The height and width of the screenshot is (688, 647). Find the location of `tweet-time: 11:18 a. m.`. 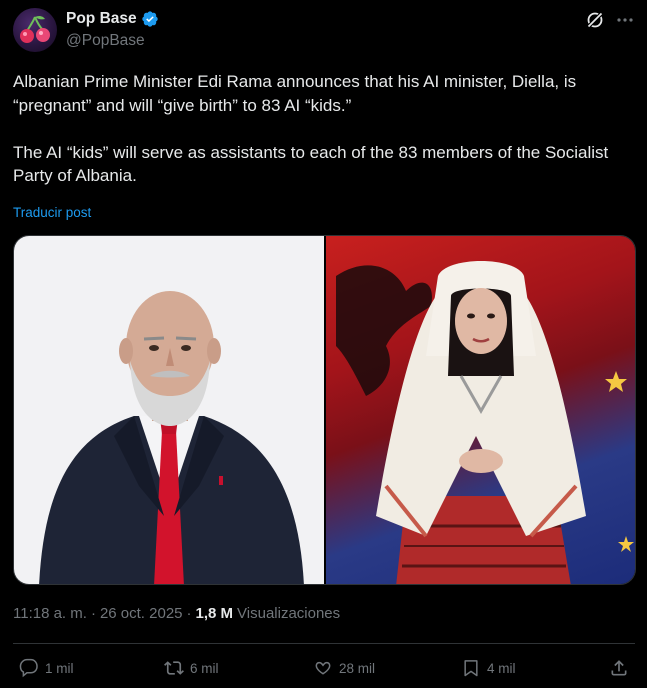

tweet-time: 11:18 a. m. is located at coordinates (50, 613).